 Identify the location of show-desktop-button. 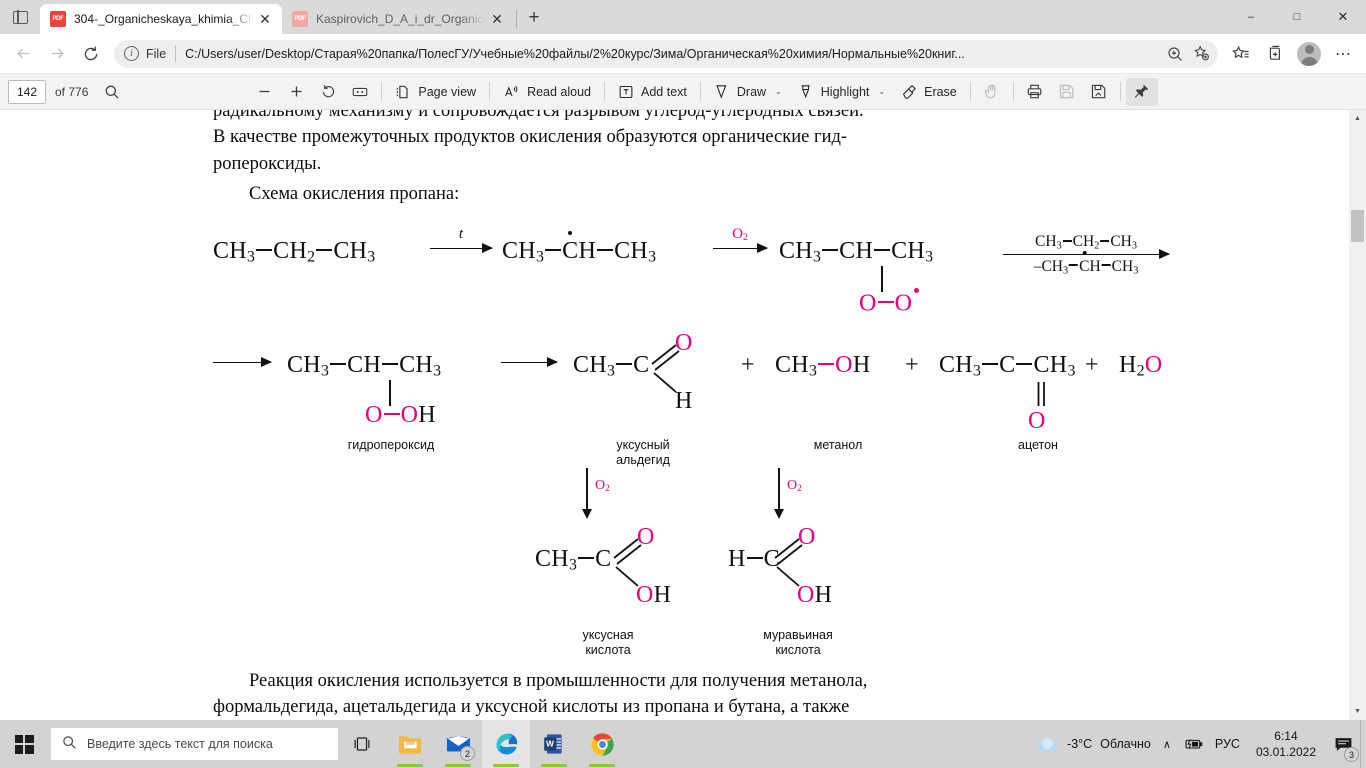
(1363, 744).